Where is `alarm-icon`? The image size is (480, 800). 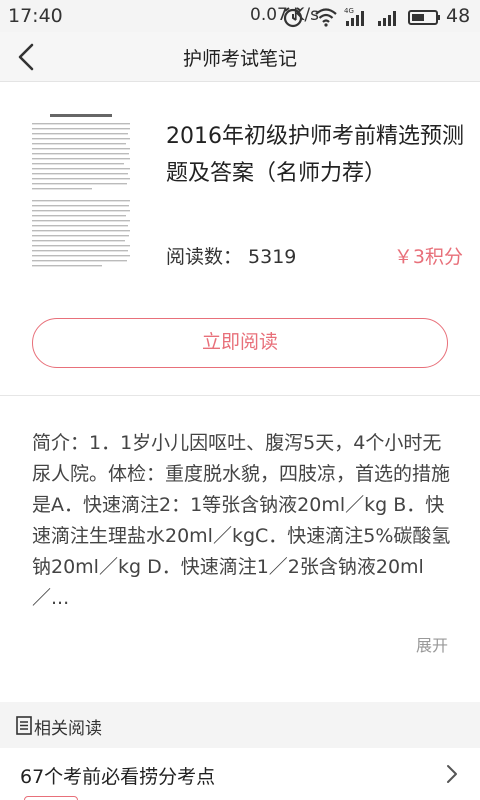
alarm-icon is located at coordinates (293, 17).